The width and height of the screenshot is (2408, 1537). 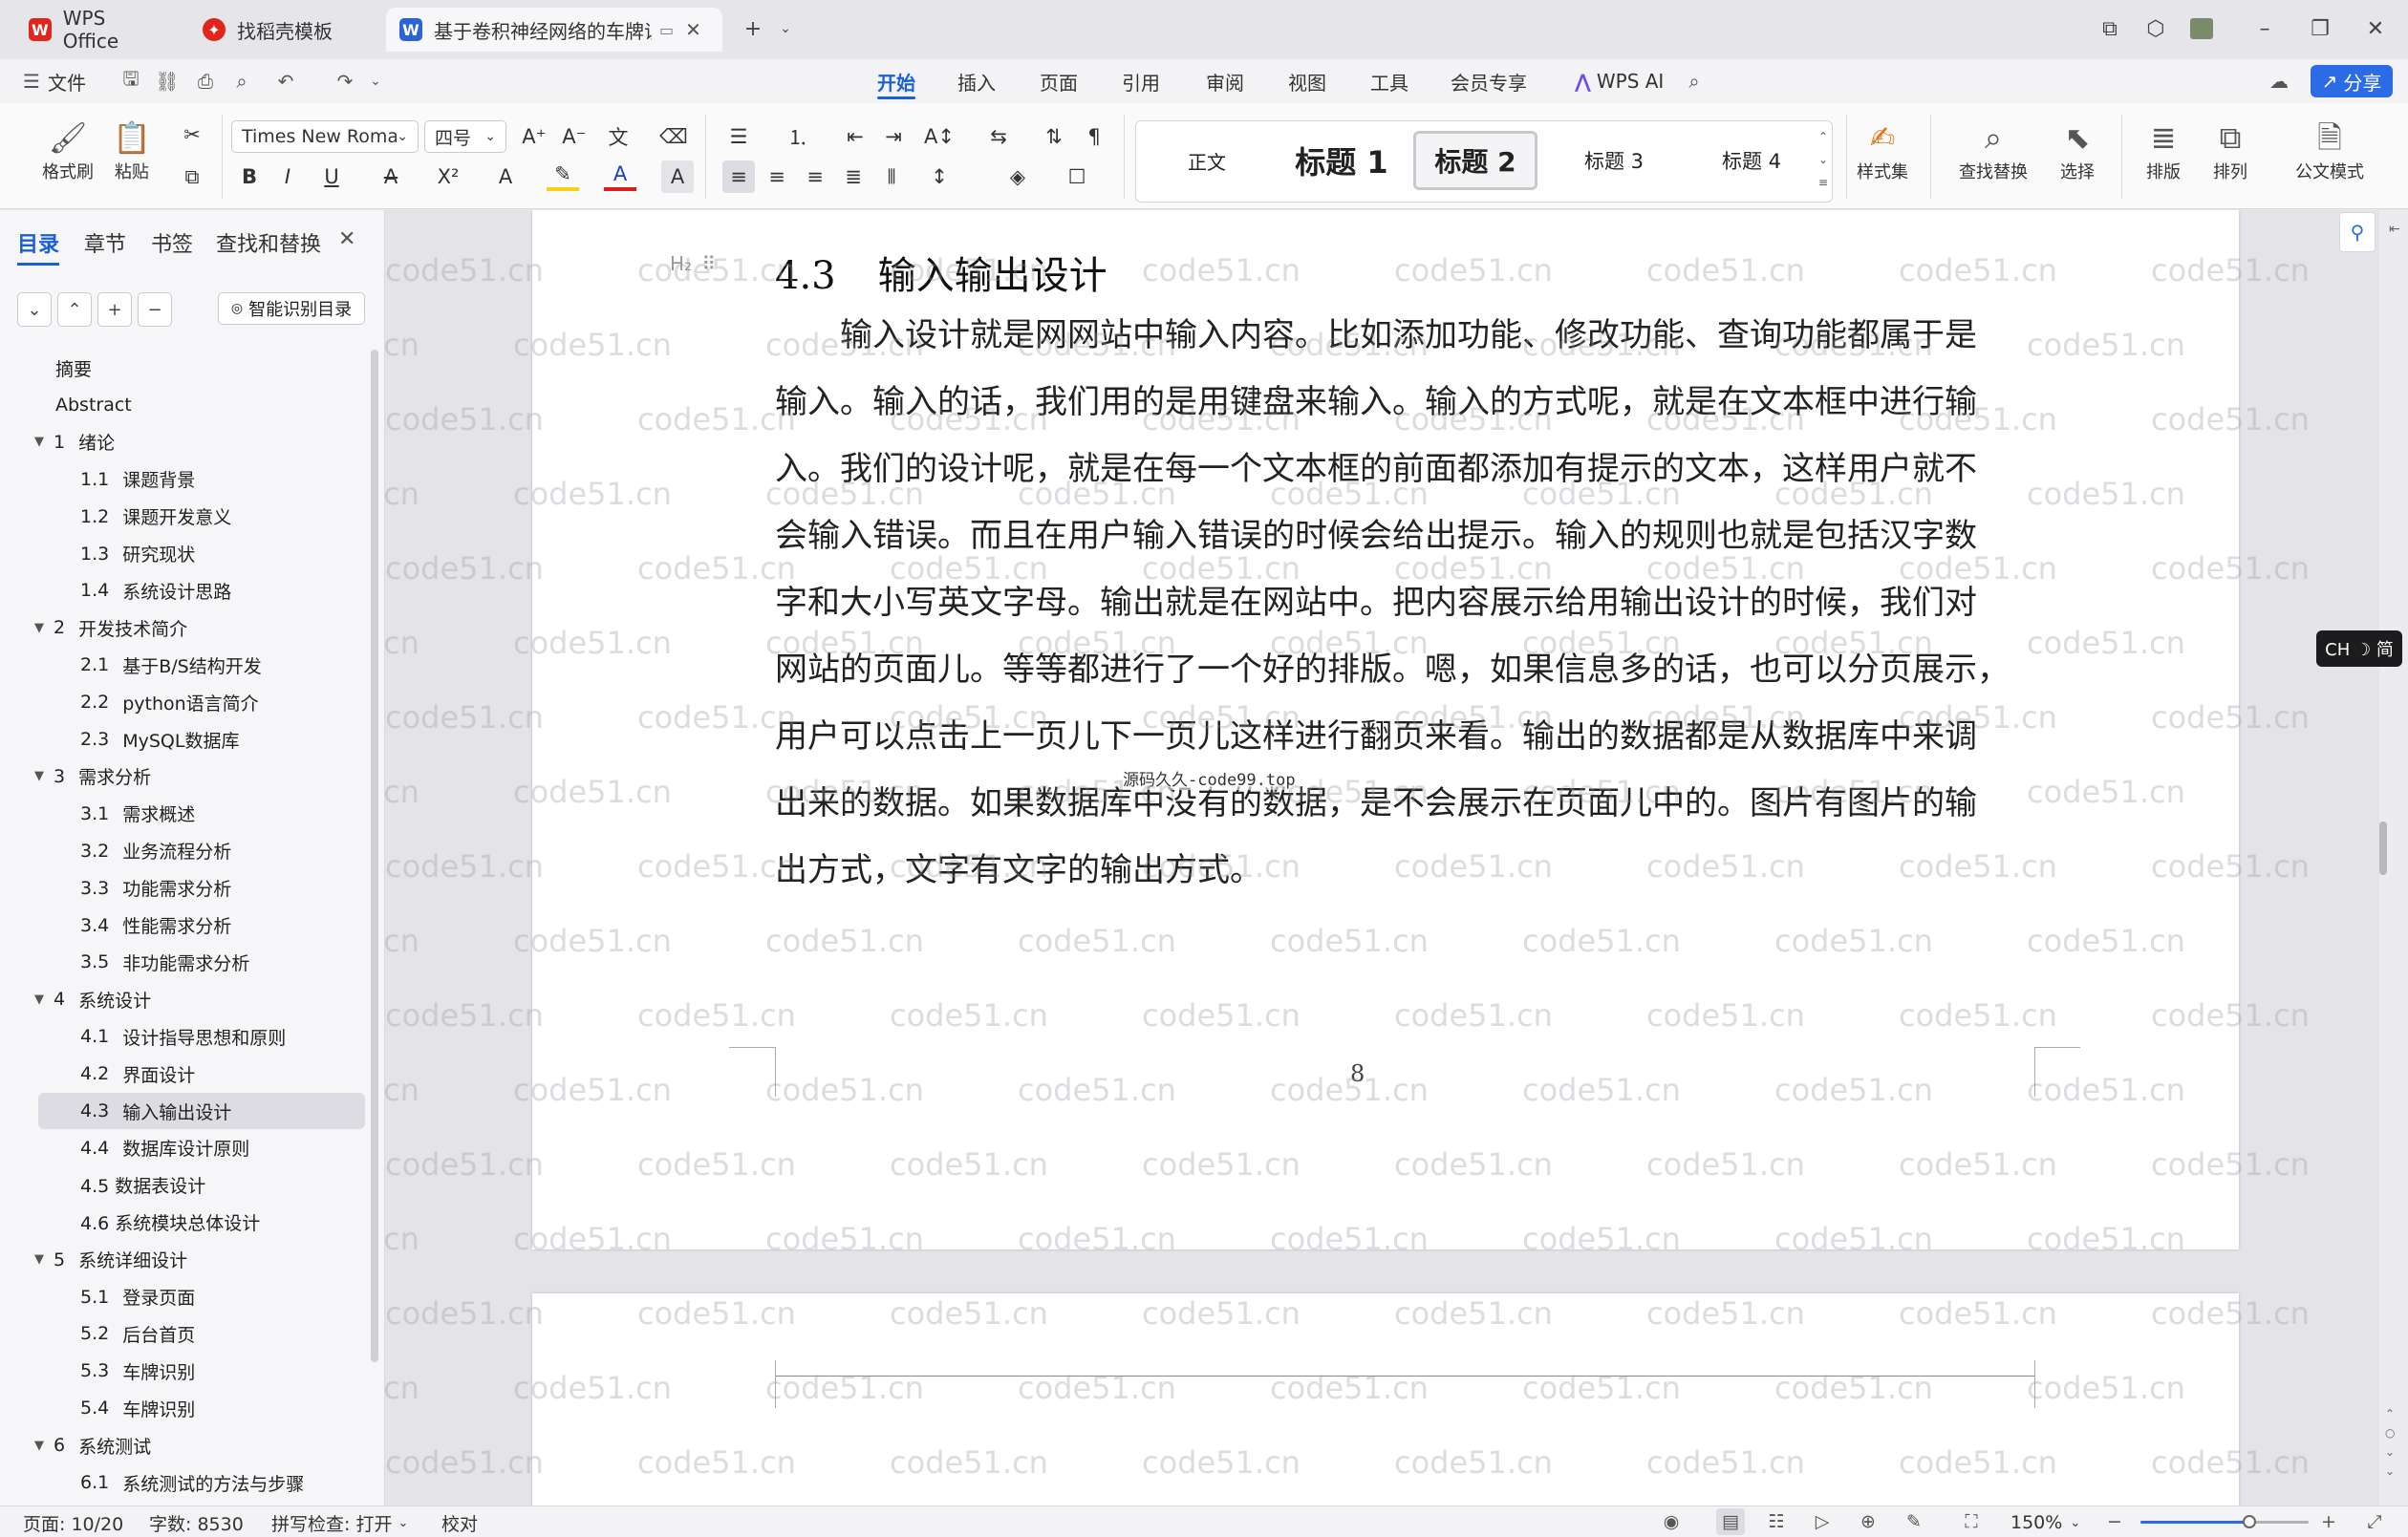 What do you see at coordinates (2330, 150) in the screenshot?
I see `official-mode-button: 🗎 公文模式` at bounding box center [2330, 150].